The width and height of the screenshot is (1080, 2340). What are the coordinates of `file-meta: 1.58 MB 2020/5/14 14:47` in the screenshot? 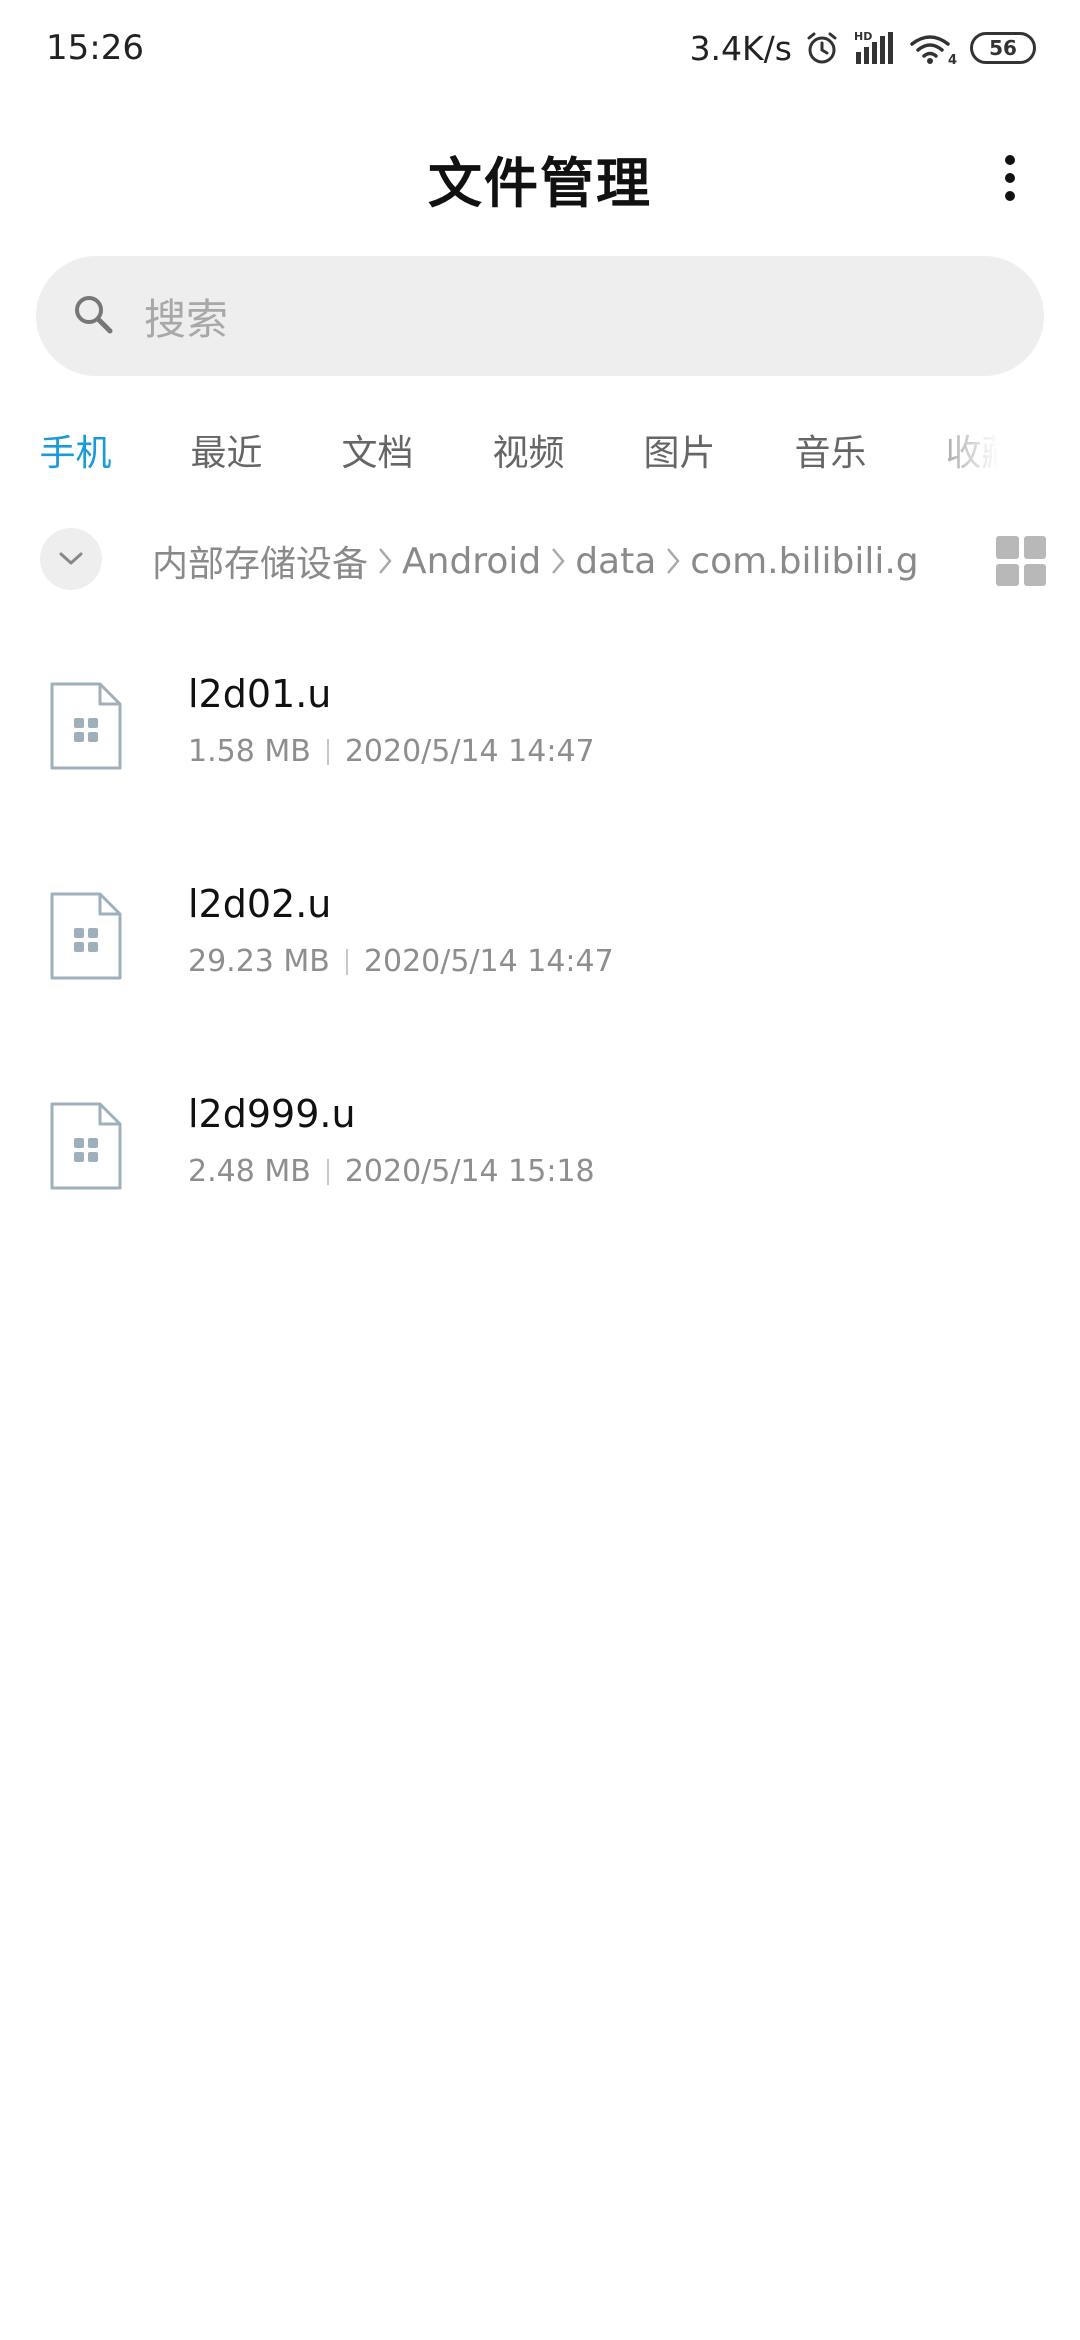 It's located at (391, 751).